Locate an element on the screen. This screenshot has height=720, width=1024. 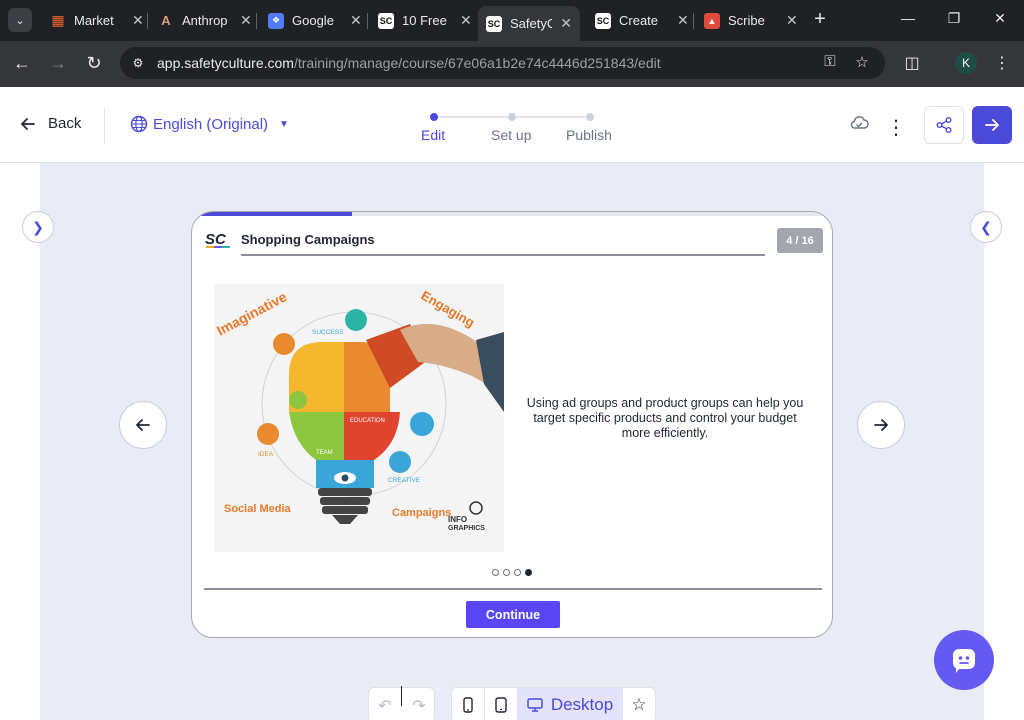
stepper: Edit Set up Publish is located at coordinates (517, 131).